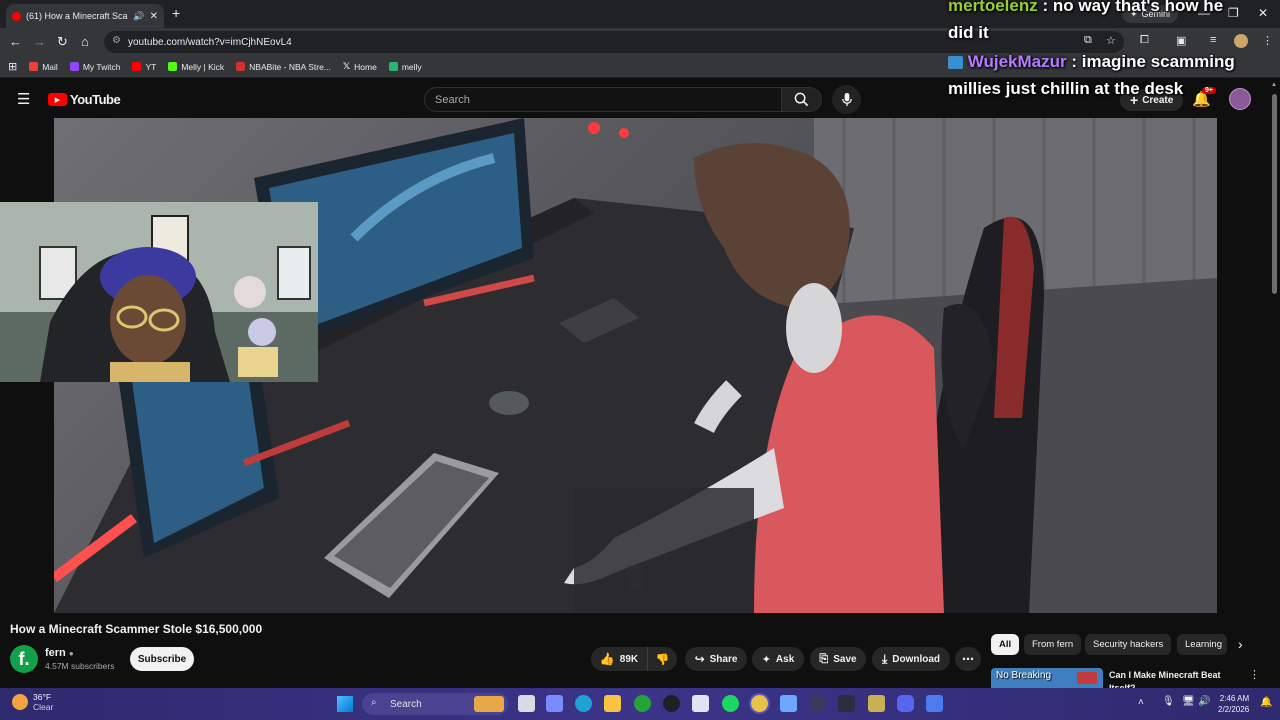  What do you see at coordinates (43, 67) in the screenshot?
I see `bookmark-mail: Mail` at bounding box center [43, 67].